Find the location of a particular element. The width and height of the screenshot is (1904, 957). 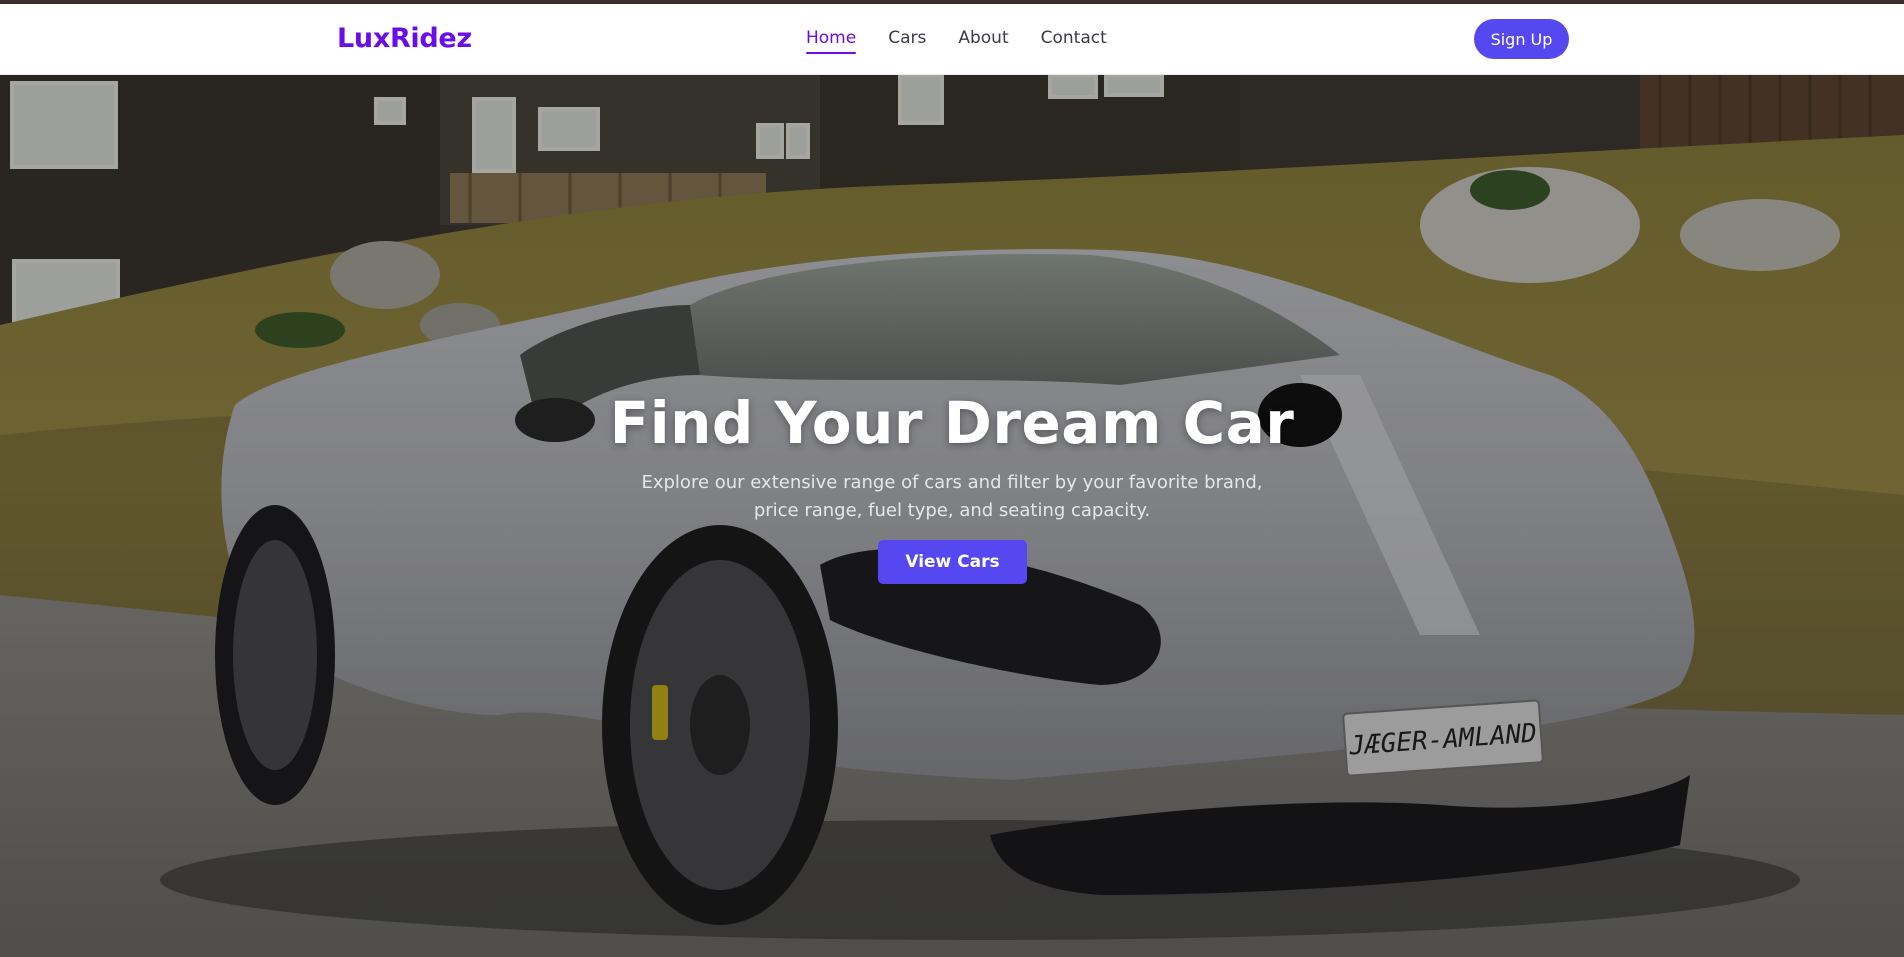

hero-title: Find Your Dream Car is located at coordinates (952, 423).